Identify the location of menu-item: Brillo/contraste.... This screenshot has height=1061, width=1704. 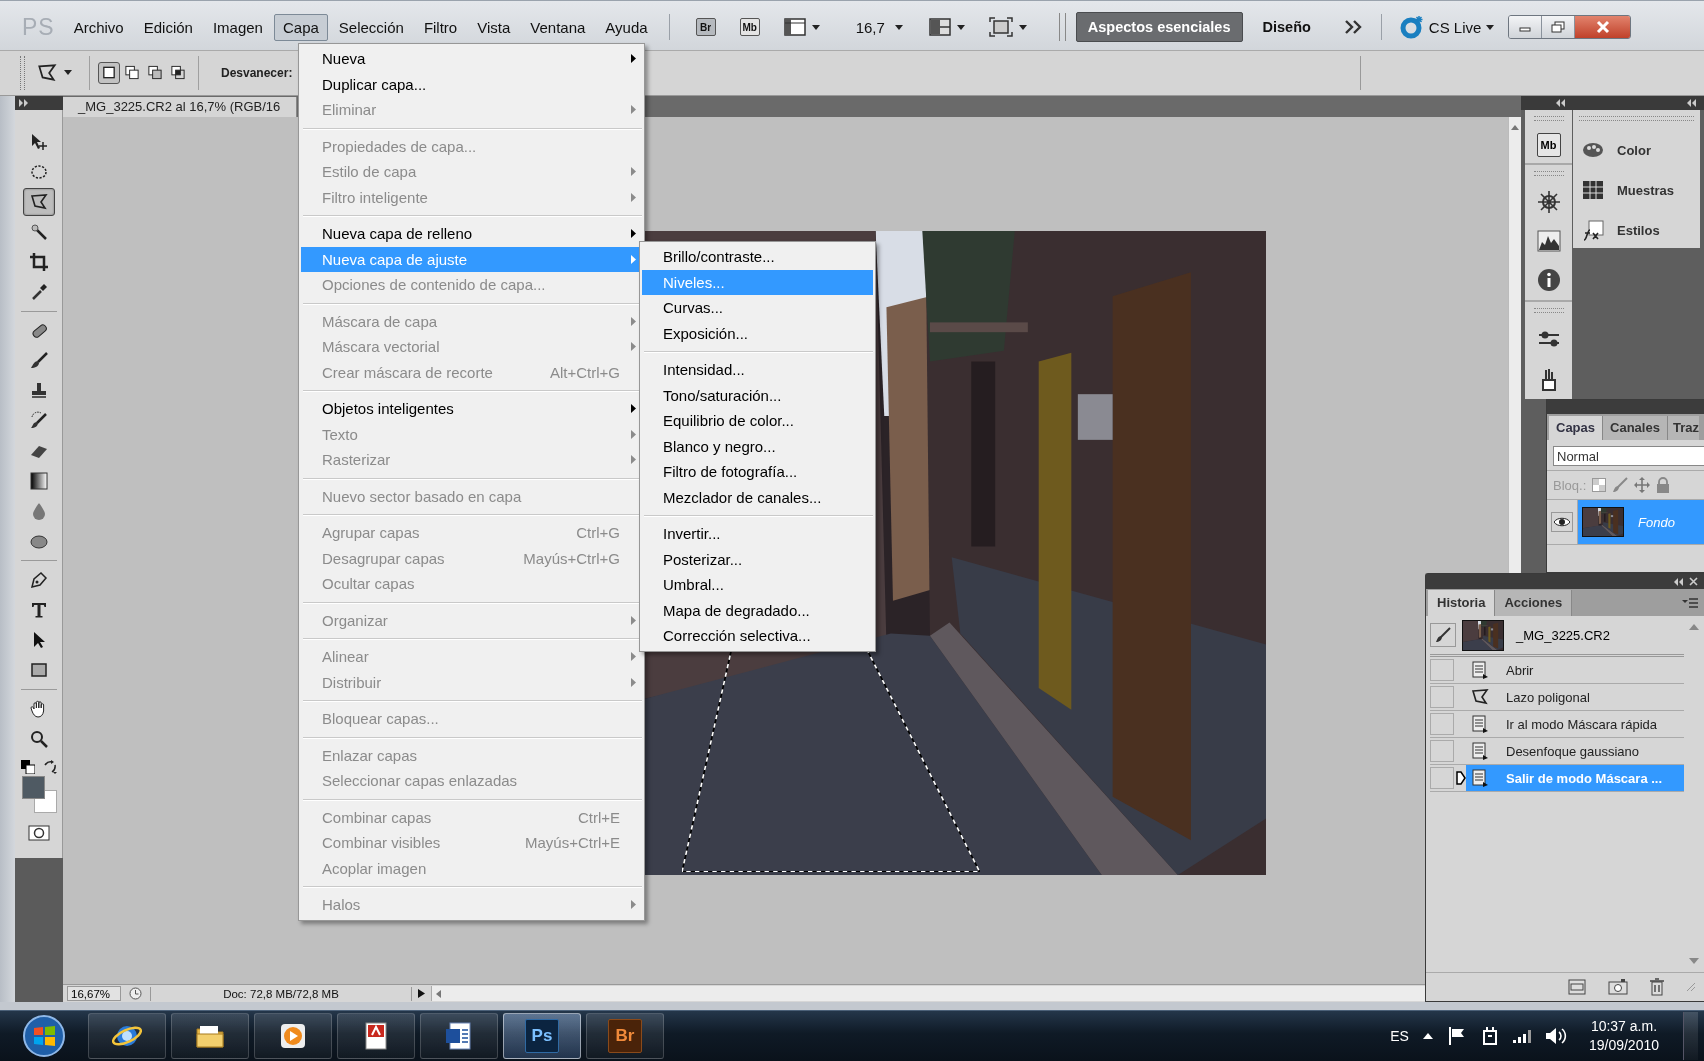
(757, 257).